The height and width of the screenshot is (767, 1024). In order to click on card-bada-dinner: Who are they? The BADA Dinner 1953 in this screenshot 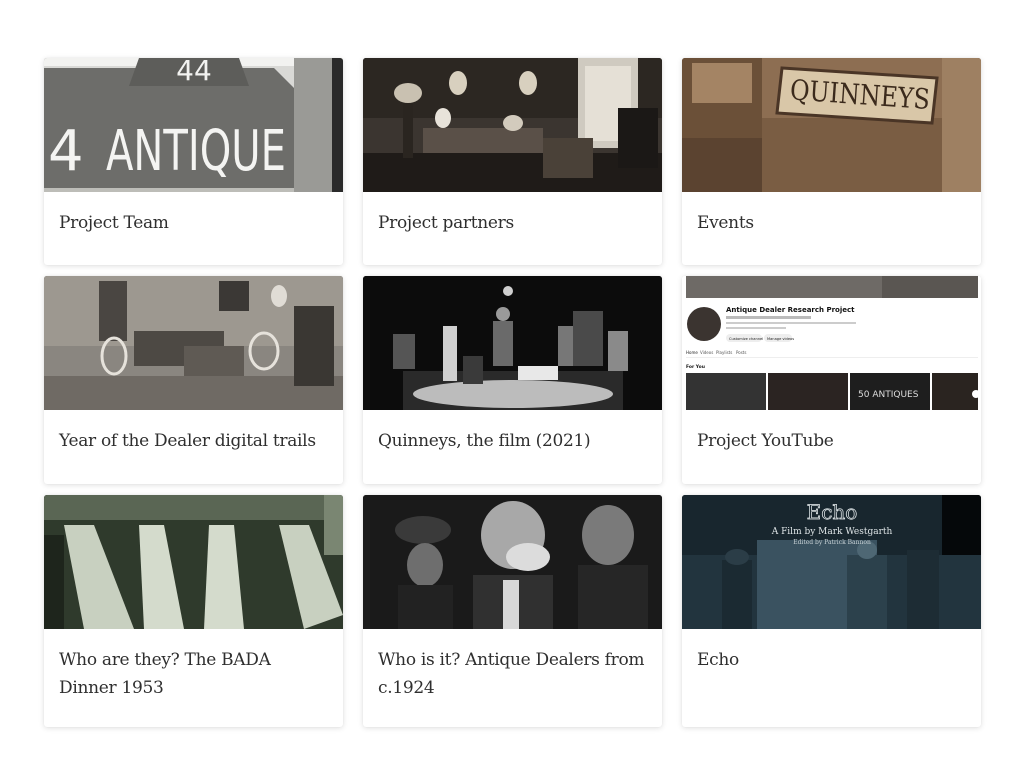, I will do `click(193, 611)`.